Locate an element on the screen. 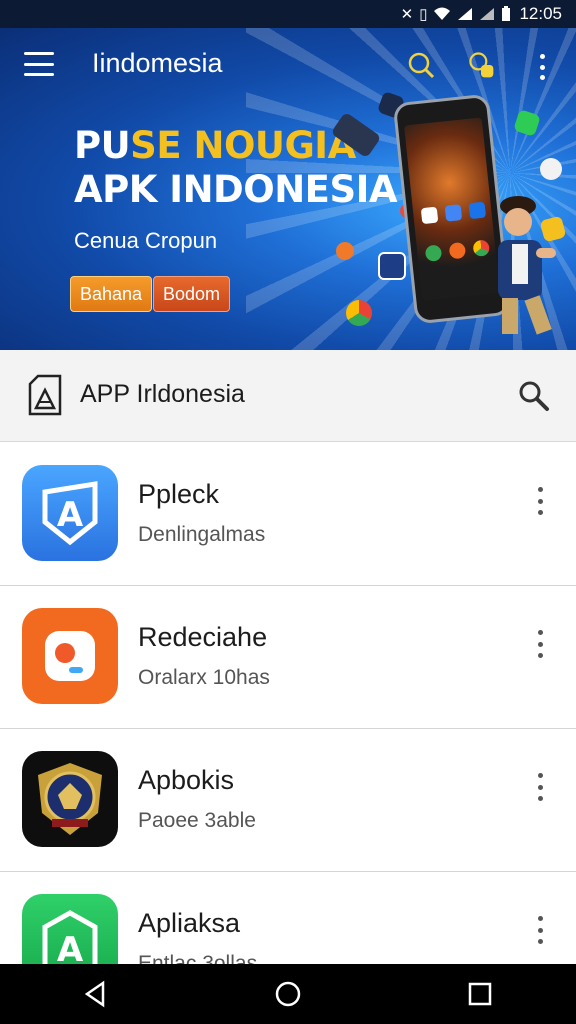 Image resolution: width=576 pixels, height=1024 pixels. notification-icon is located at coordinates (481, 65).